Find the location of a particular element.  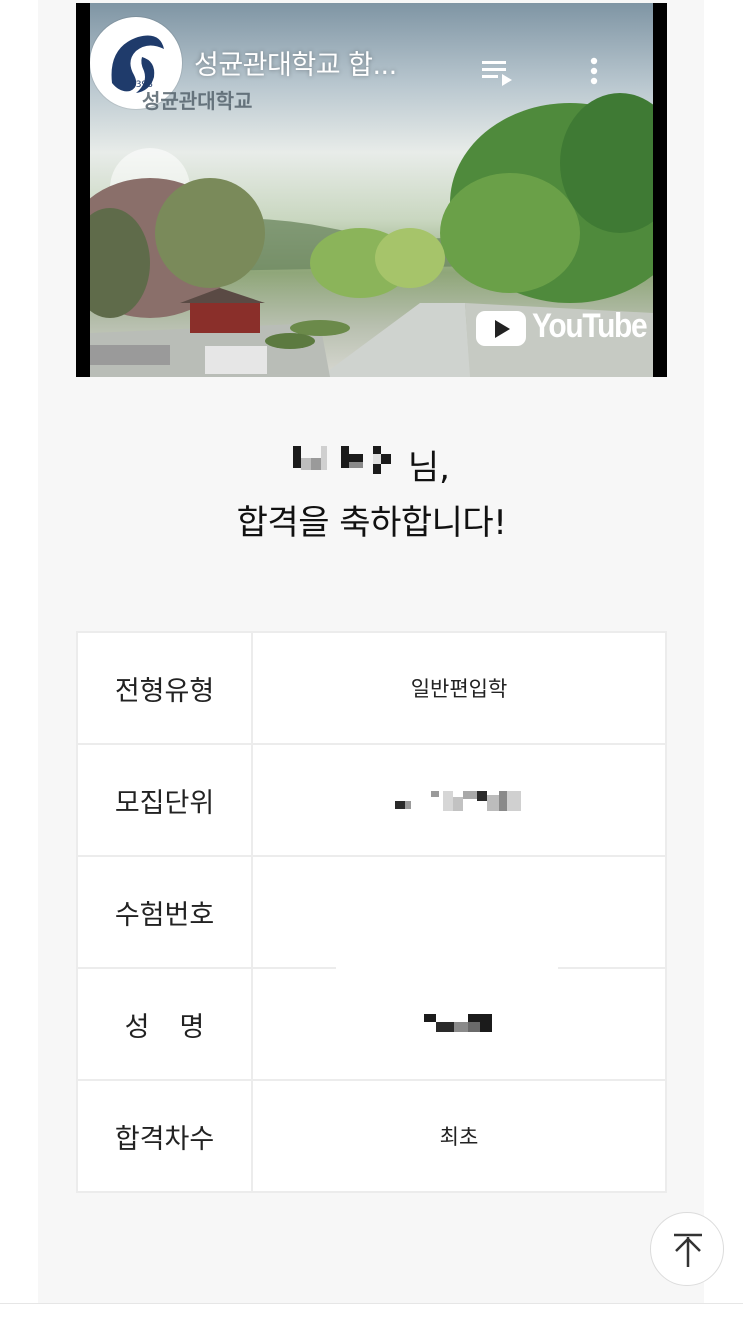

bottom-divider is located at coordinates (371, 1303).